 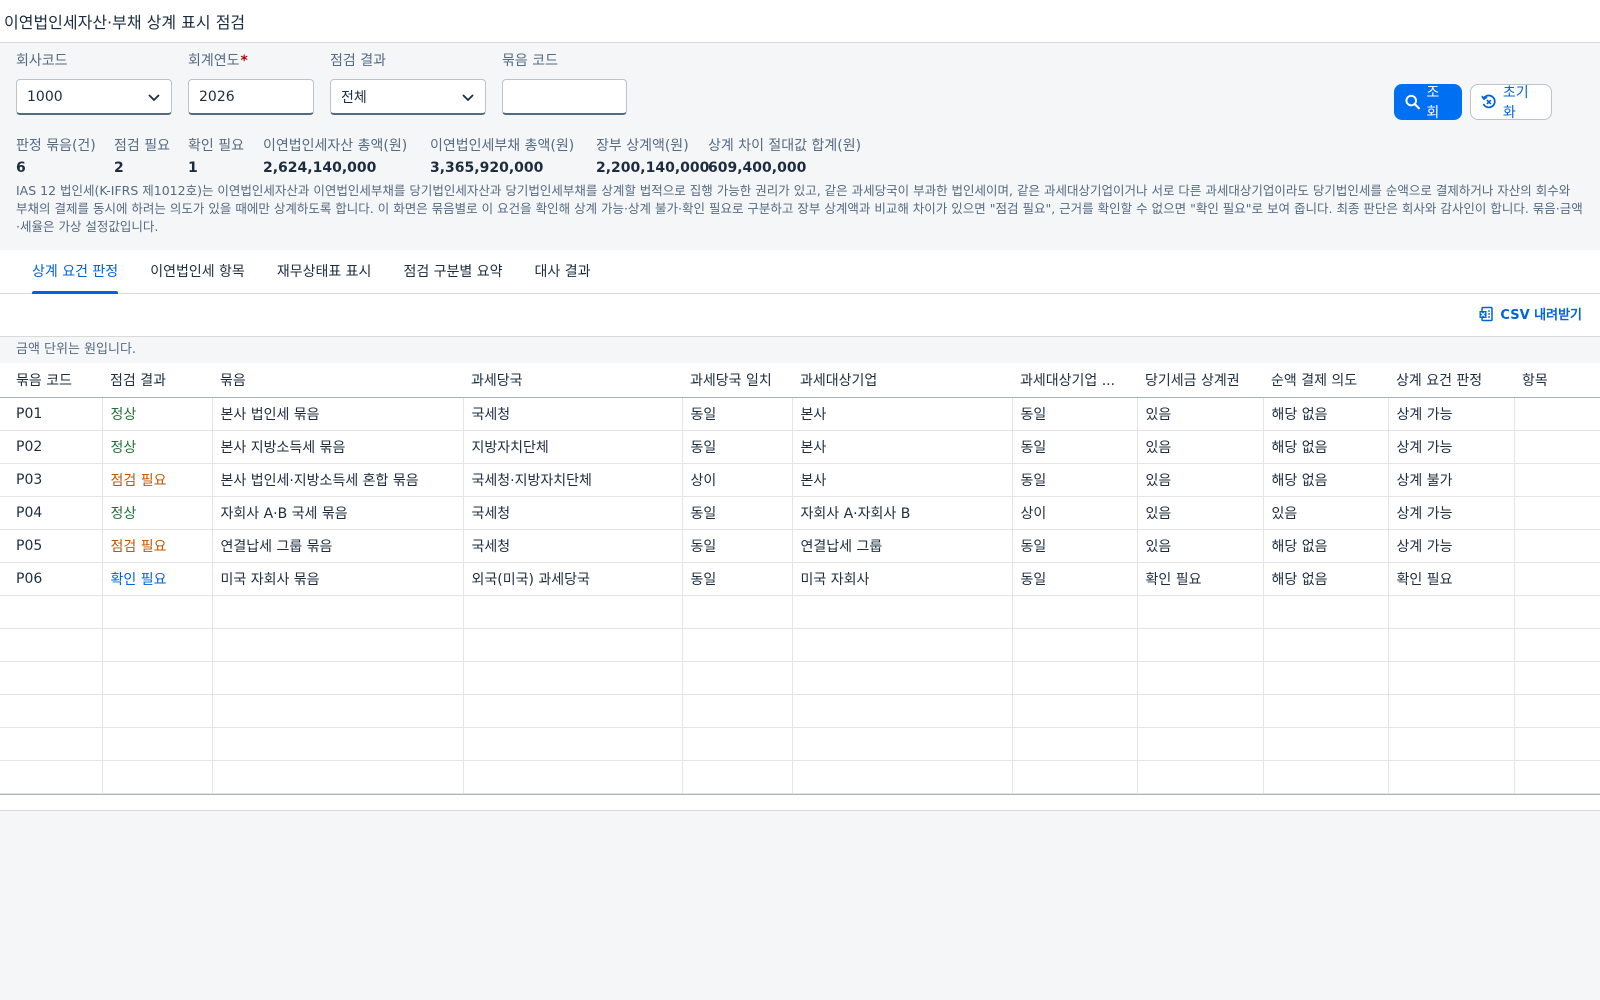 I want to click on table-cell: 지방자치단체, so click(x=573, y=447).